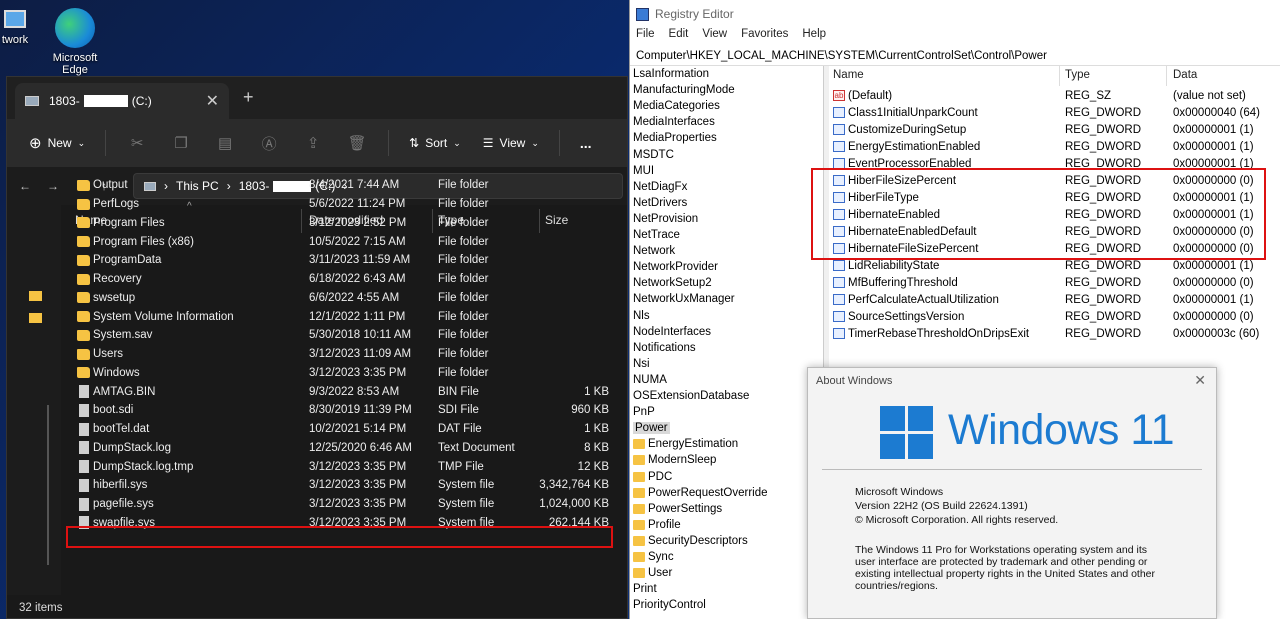 Image resolution: width=1280 pixels, height=619 pixels. What do you see at coordinates (714, 37) in the screenshot?
I see `menu-view: View` at bounding box center [714, 37].